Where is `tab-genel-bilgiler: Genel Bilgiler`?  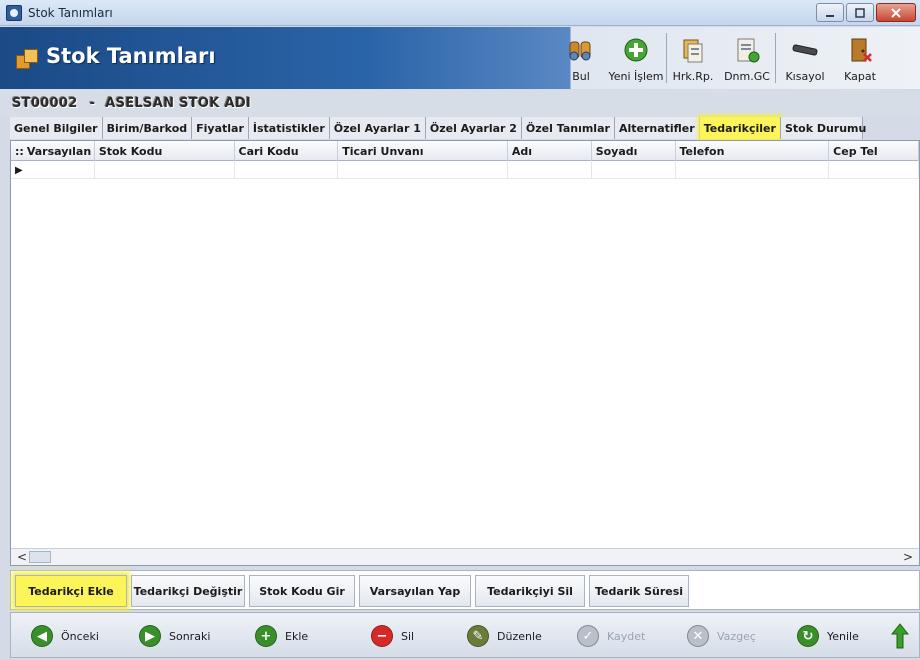
tab-genel-bilgiler: Genel Bilgiler is located at coordinates (56, 128).